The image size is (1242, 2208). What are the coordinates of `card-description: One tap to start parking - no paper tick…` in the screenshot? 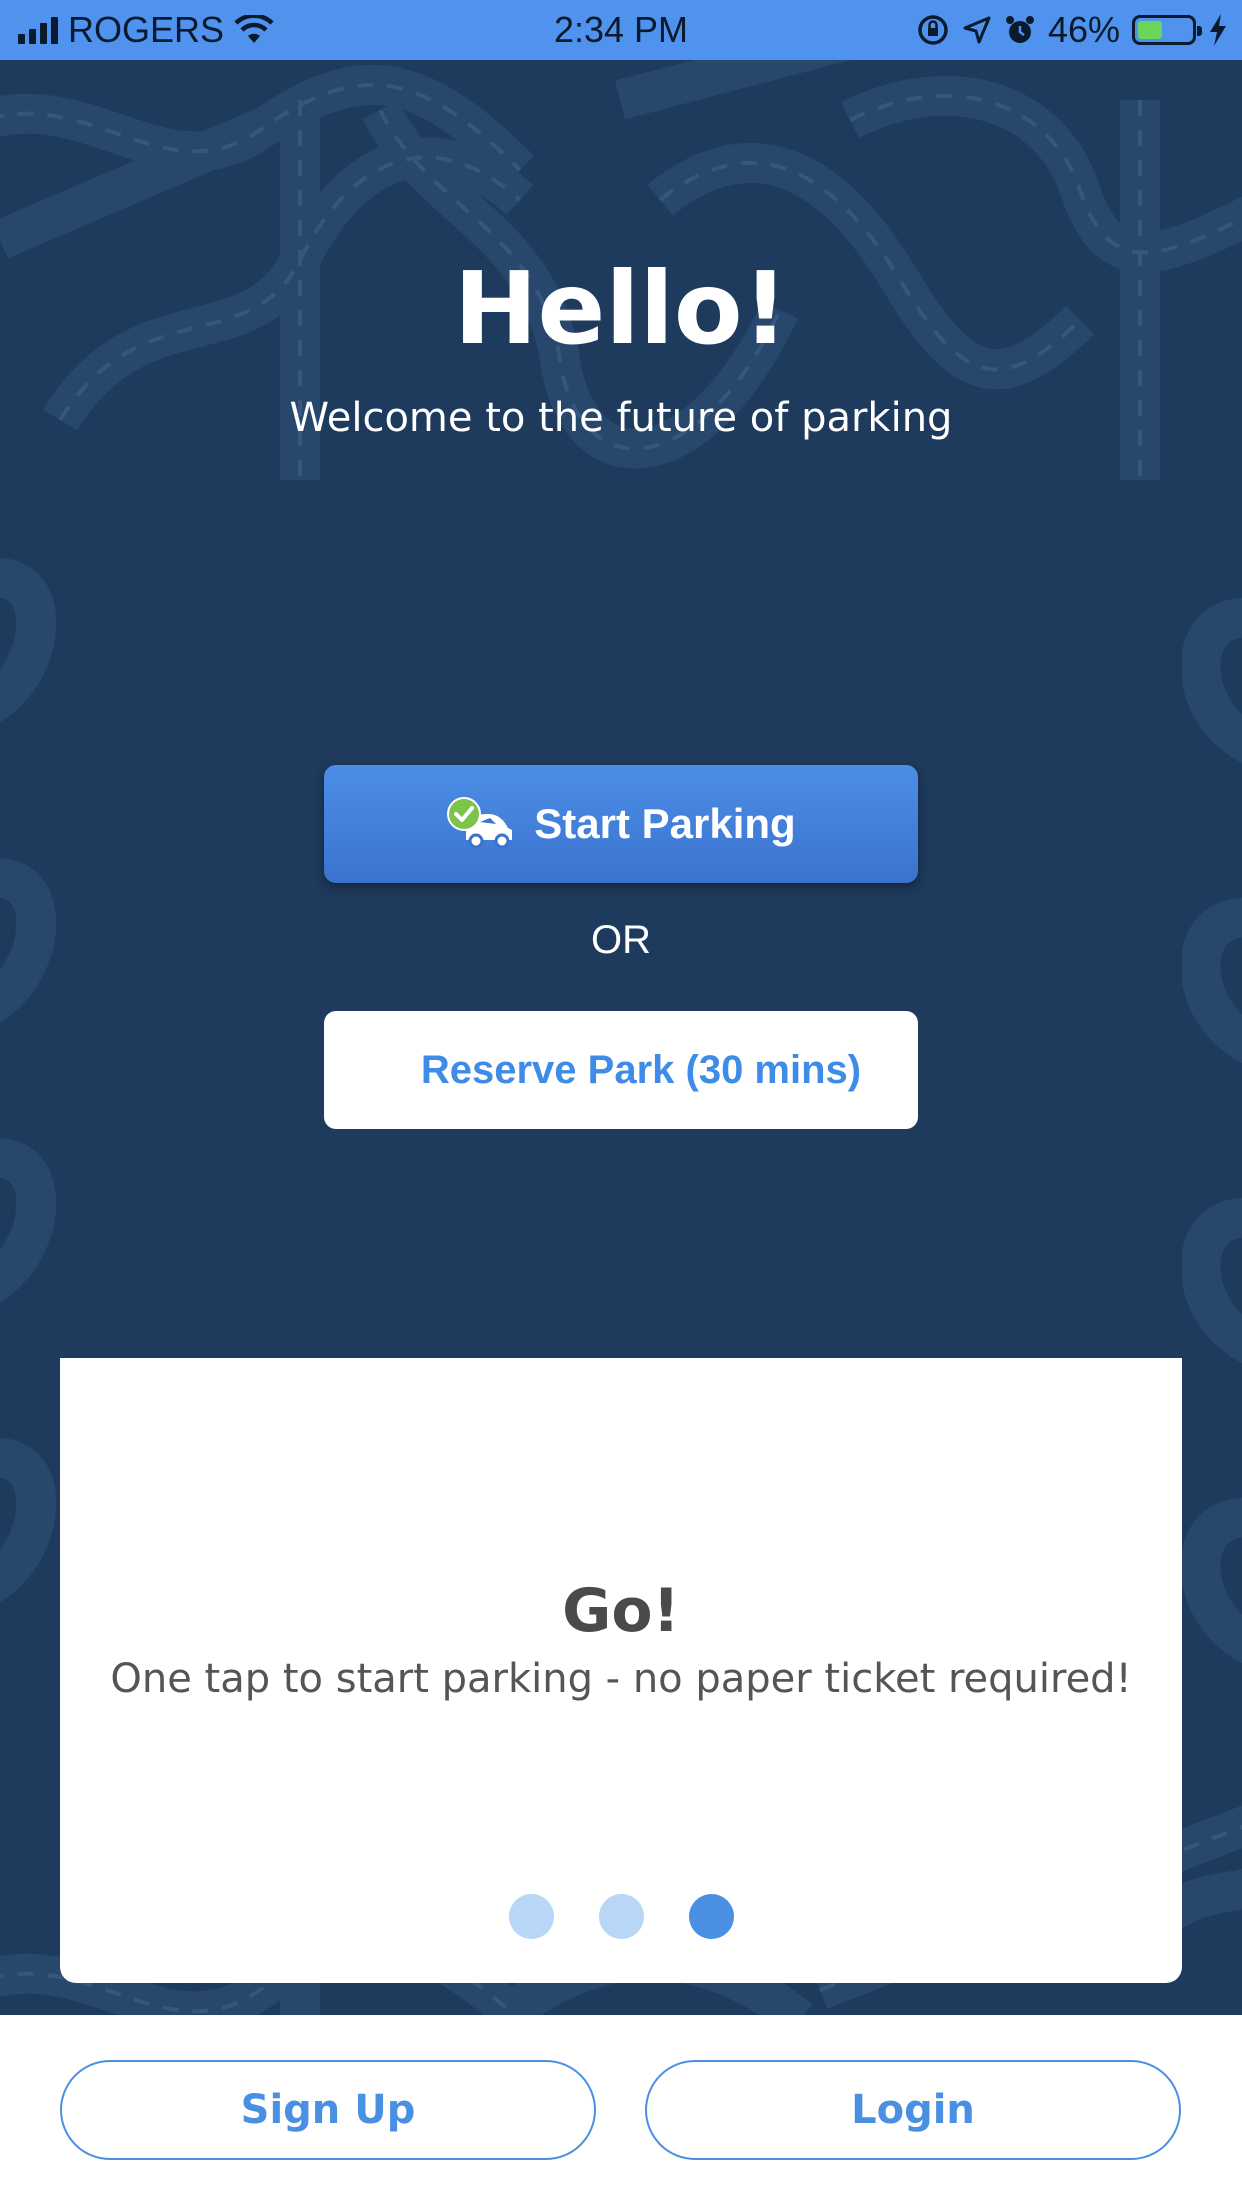 It's located at (621, 1679).